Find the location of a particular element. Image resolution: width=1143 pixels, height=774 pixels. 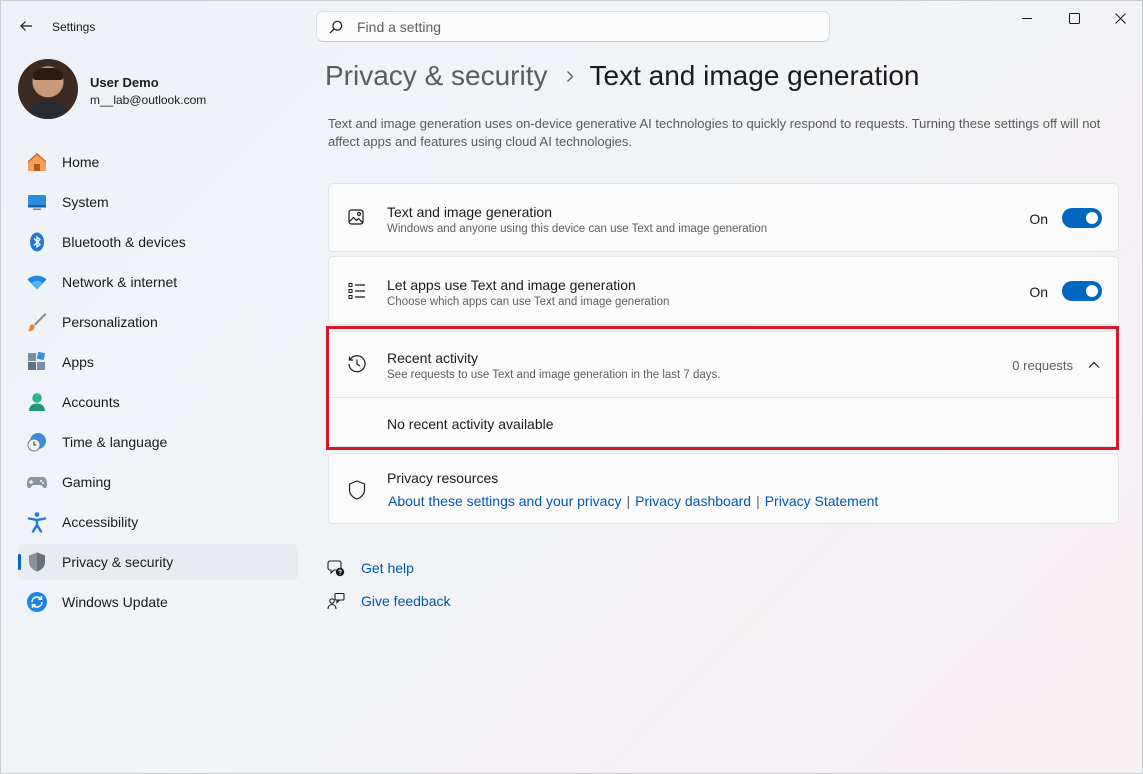

setting-title: Text and image generation is located at coordinates (469, 212).